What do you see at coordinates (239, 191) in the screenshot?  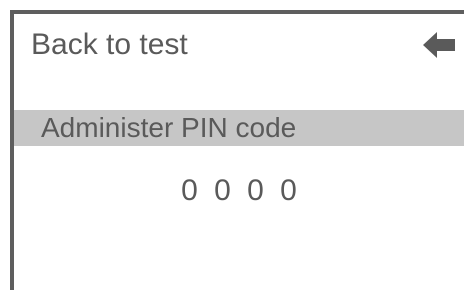 I see `pin-code-value: 0 0 0 0` at bounding box center [239, 191].